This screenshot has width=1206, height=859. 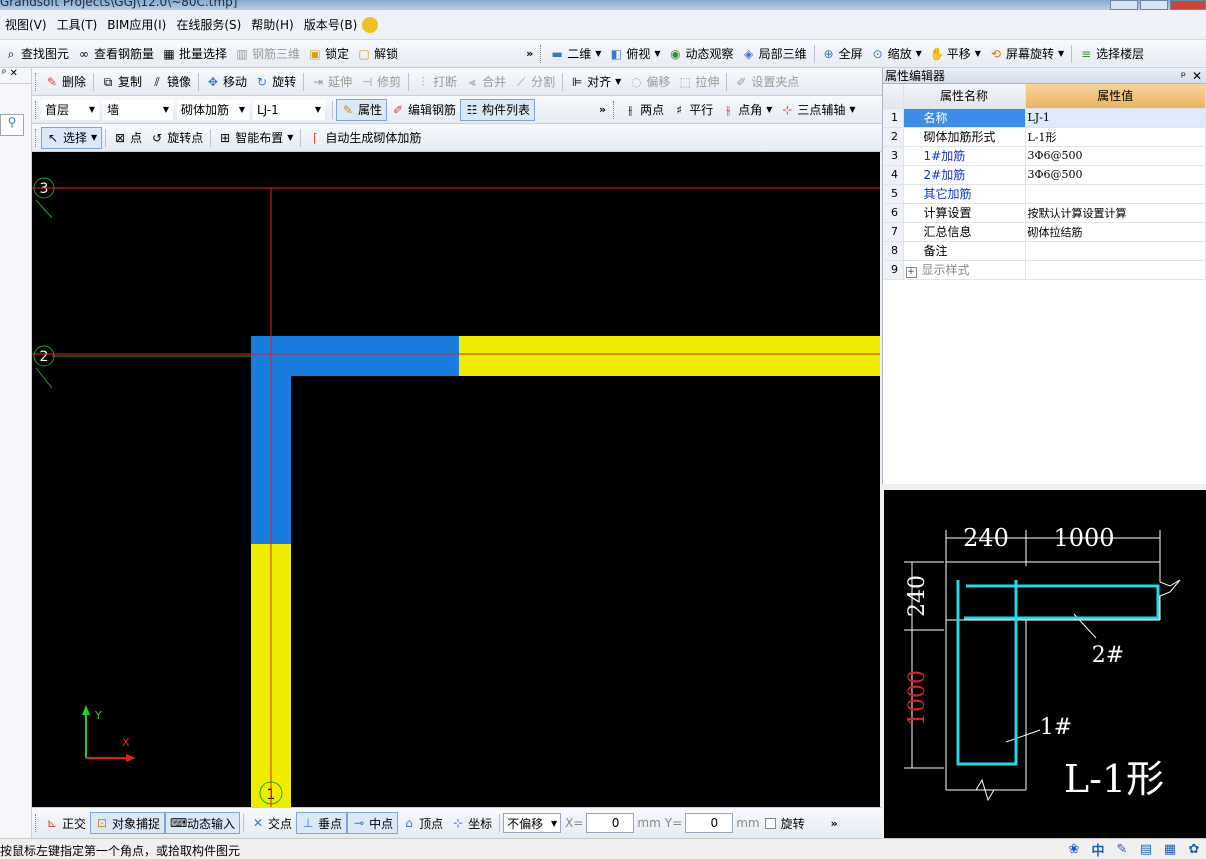 What do you see at coordinates (692, 110) in the screenshot?
I see `parallel-button: ♯ 平行` at bounding box center [692, 110].